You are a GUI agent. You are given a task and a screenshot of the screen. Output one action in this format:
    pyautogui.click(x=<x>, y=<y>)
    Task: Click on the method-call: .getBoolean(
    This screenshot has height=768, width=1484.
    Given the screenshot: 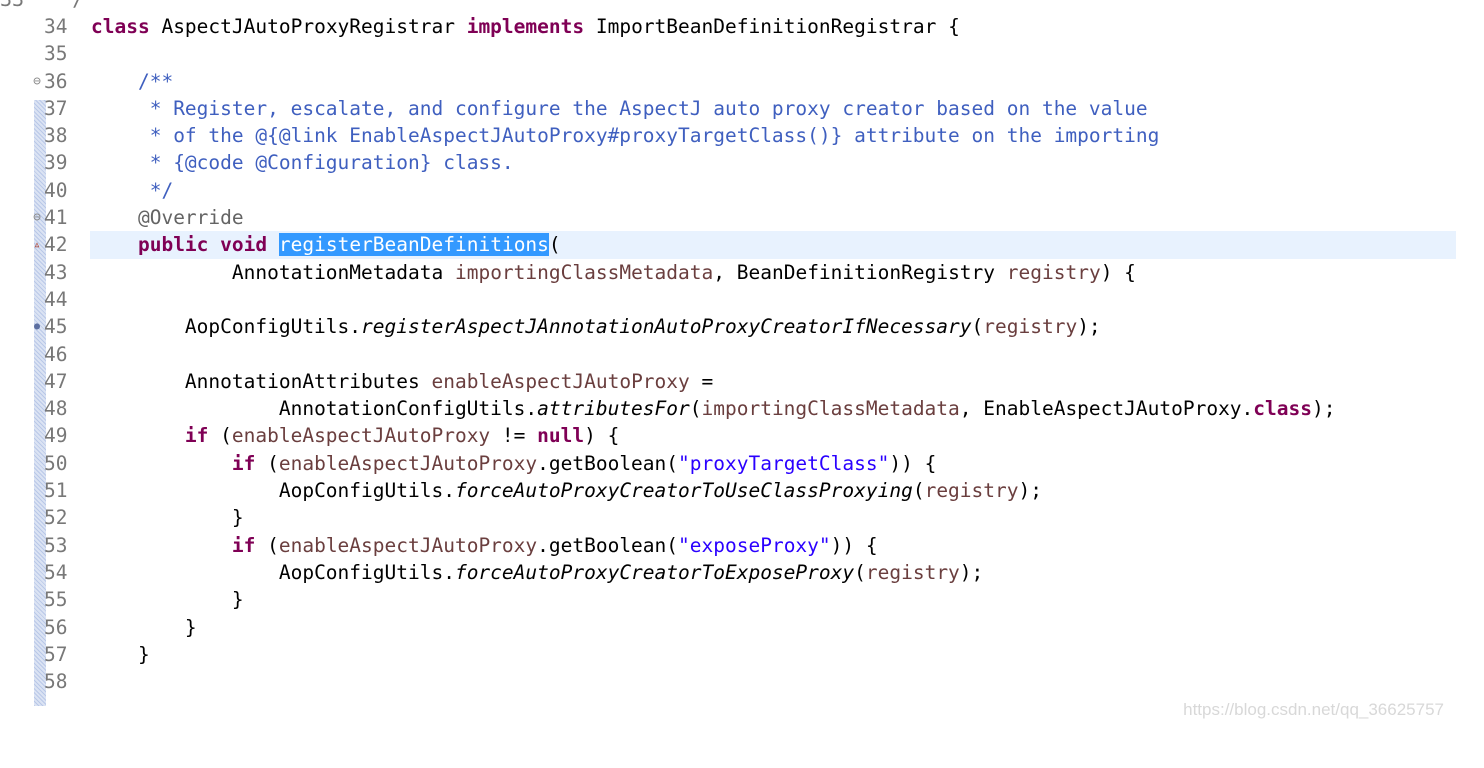 What is the action you would take?
    pyautogui.click(x=608, y=463)
    